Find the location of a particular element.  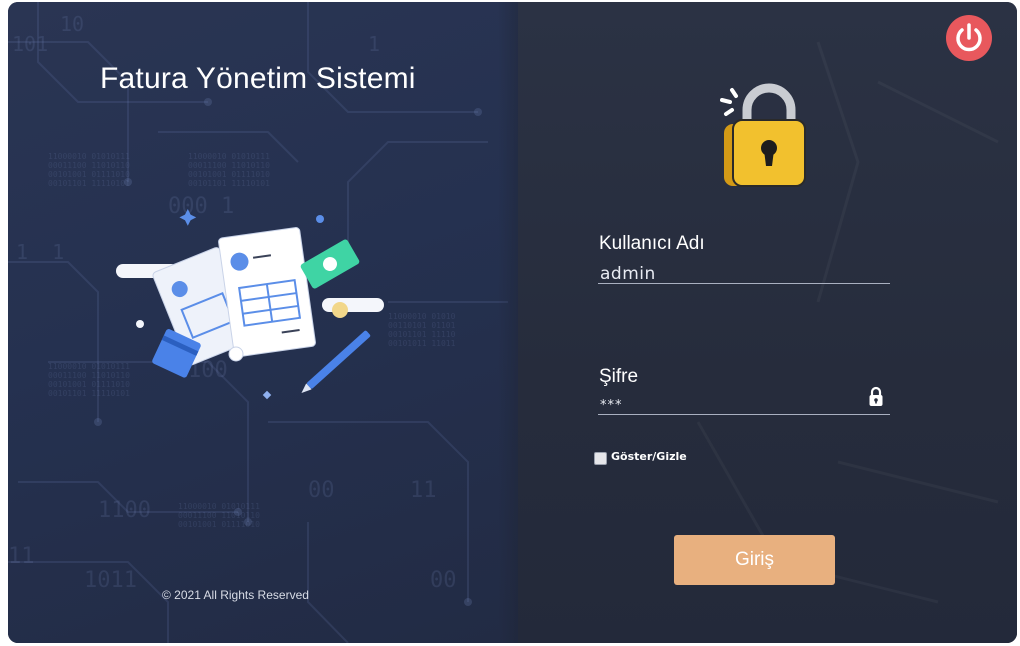

power-icon is located at coordinates (969, 37).